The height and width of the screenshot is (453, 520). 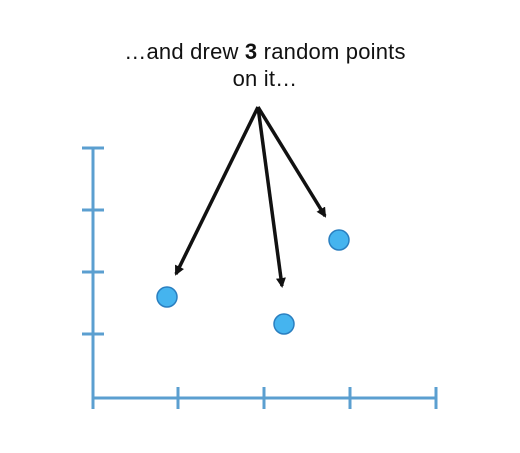 I want to click on arrows, so click(x=250, y=197).